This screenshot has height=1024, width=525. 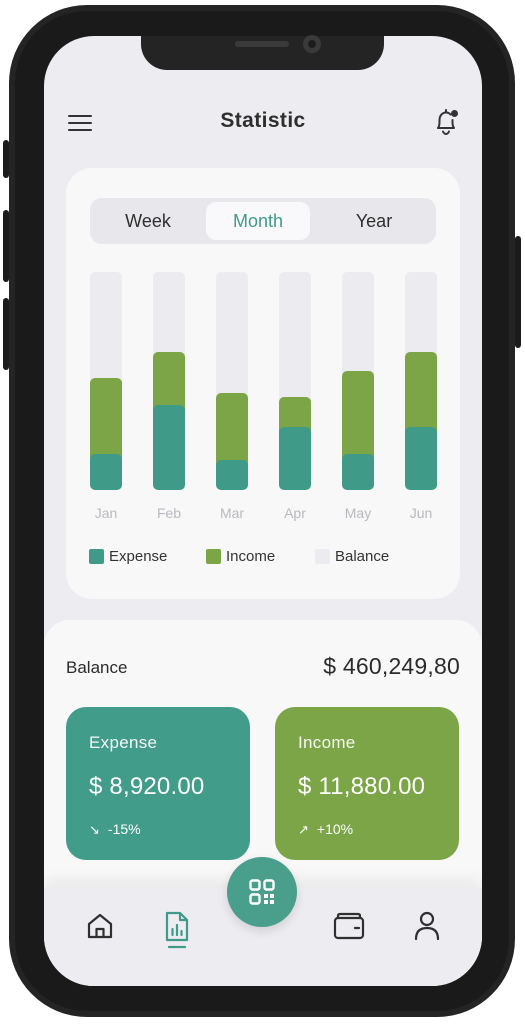 What do you see at coordinates (349, 926) in the screenshot?
I see `wallet-icon` at bounding box center [349, 926].